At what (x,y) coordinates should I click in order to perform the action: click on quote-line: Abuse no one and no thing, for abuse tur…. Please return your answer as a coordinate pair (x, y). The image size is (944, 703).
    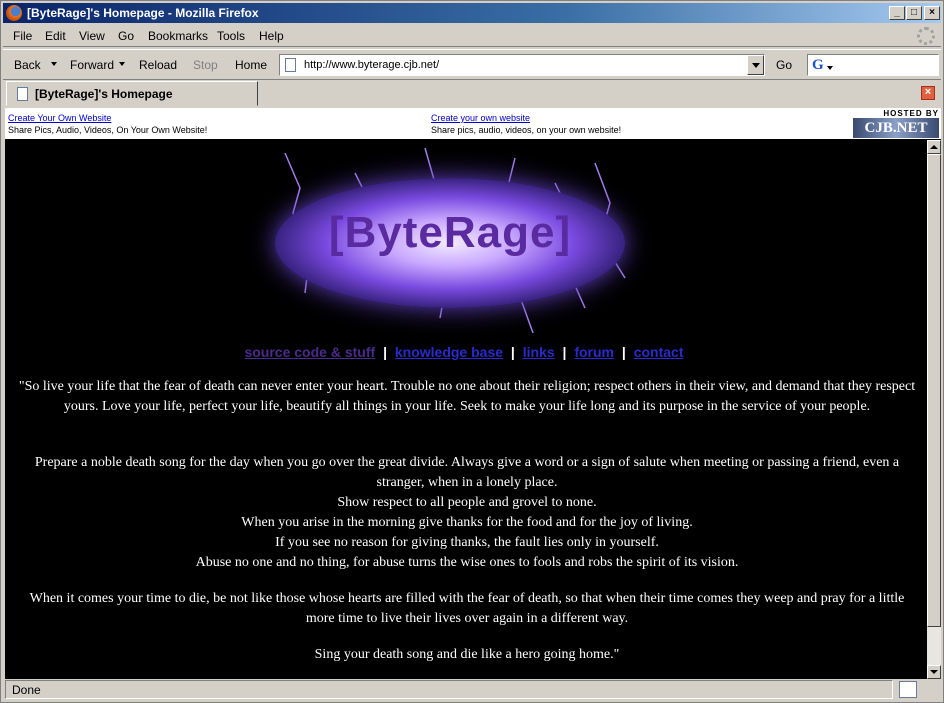
    Looking at the image, I should click on (467, 562).